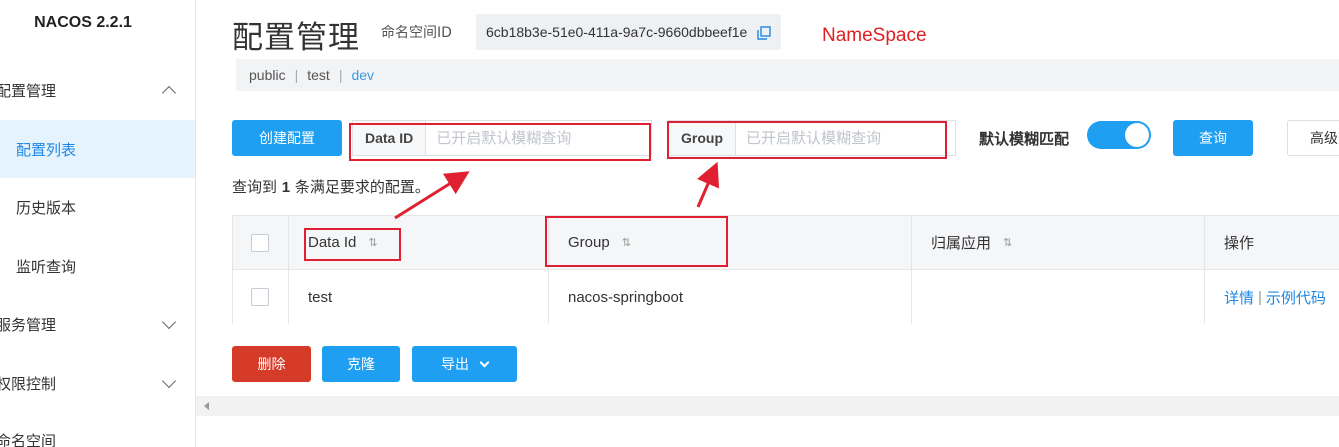 This screenshot has width=1339, height=447. What do you see at coordinates (1058, 297) in the screenshot?
I see `cell-app` at bounding box center [1058, 297].